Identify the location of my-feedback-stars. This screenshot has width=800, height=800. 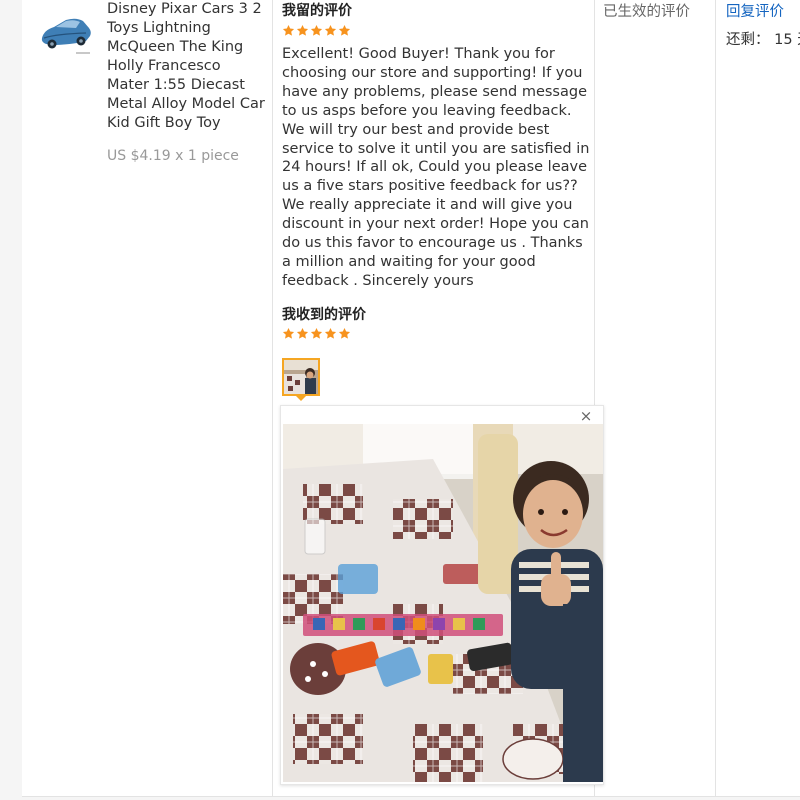
(316, 30).